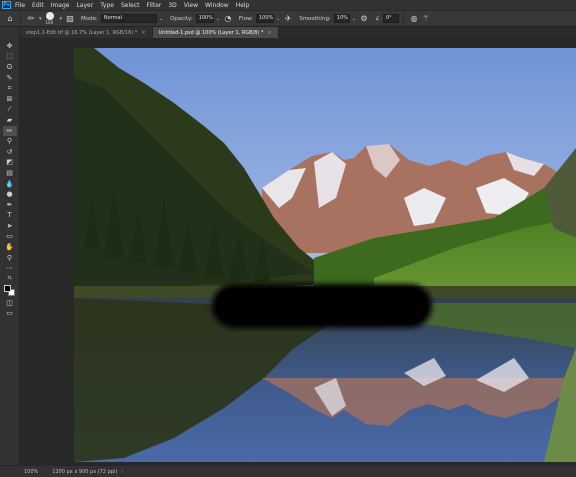 The width and height of the screenshot is (576, 477). Describe the element at coordinates (243, 5) in the screenshot. I see `menu-help: Help` at that location.